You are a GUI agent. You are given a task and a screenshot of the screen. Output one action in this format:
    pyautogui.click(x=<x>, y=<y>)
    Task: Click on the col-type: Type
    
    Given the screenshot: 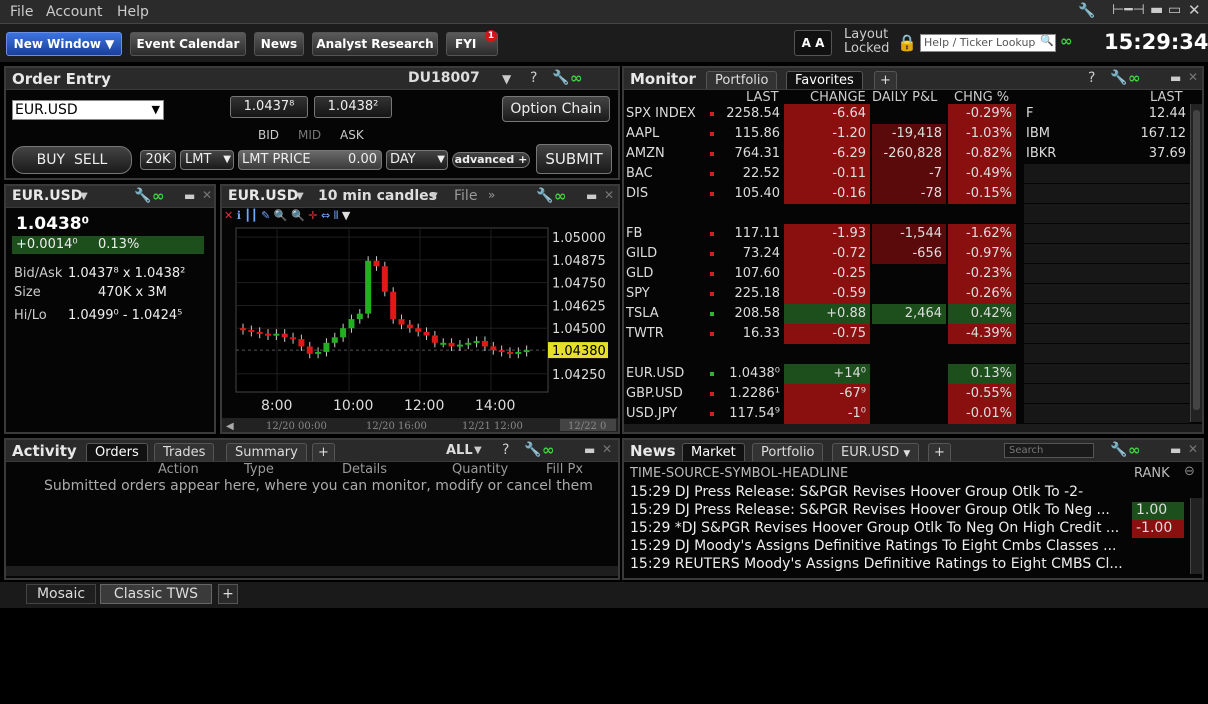 What is the action you would take?
    pyautogui.click(x=259, y=469)
    